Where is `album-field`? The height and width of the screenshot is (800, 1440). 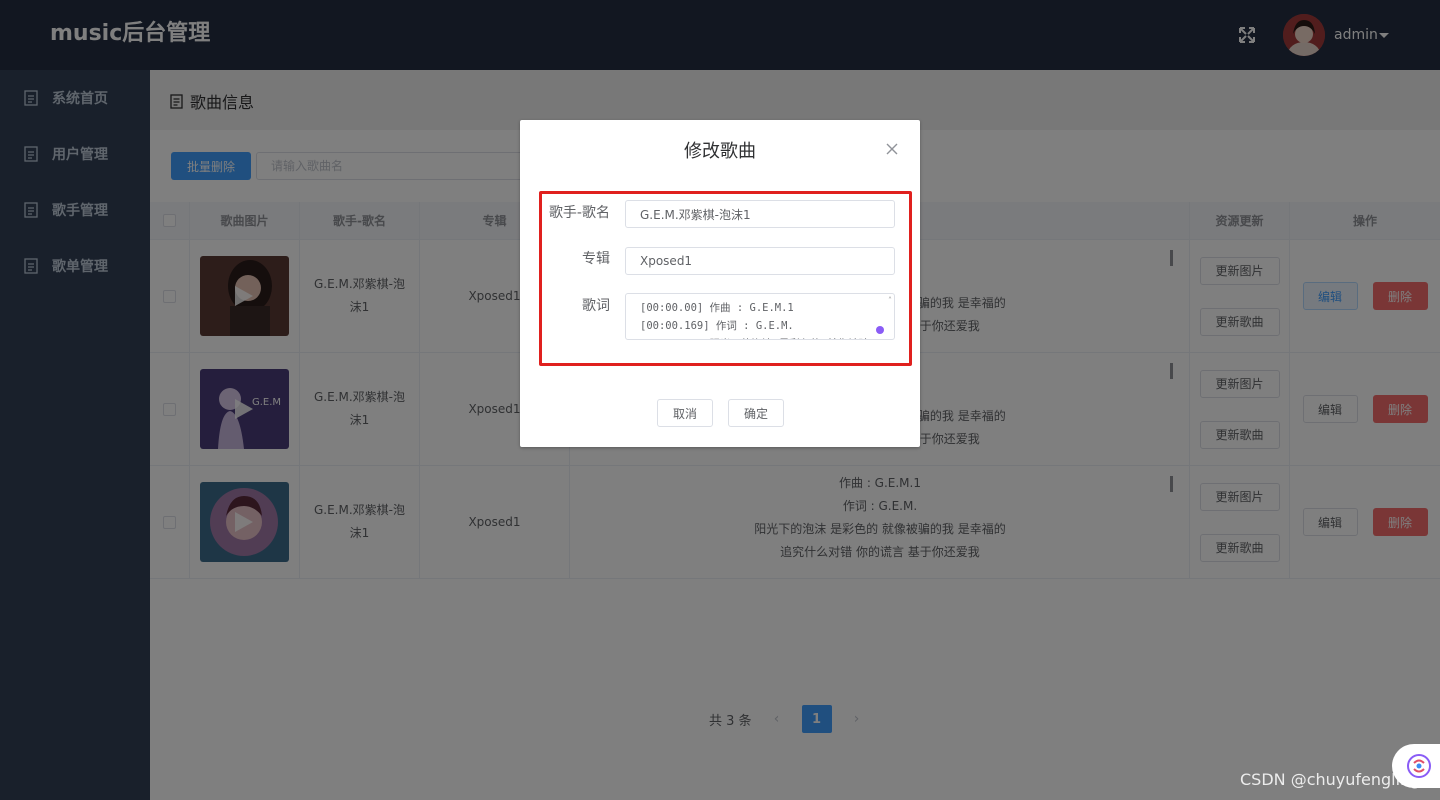
album-field is located at coordinates (760, 261).